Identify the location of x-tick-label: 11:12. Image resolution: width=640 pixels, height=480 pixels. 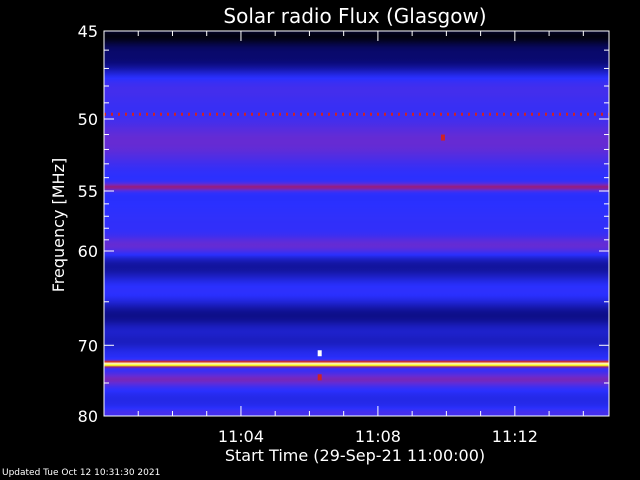
(515, 436).